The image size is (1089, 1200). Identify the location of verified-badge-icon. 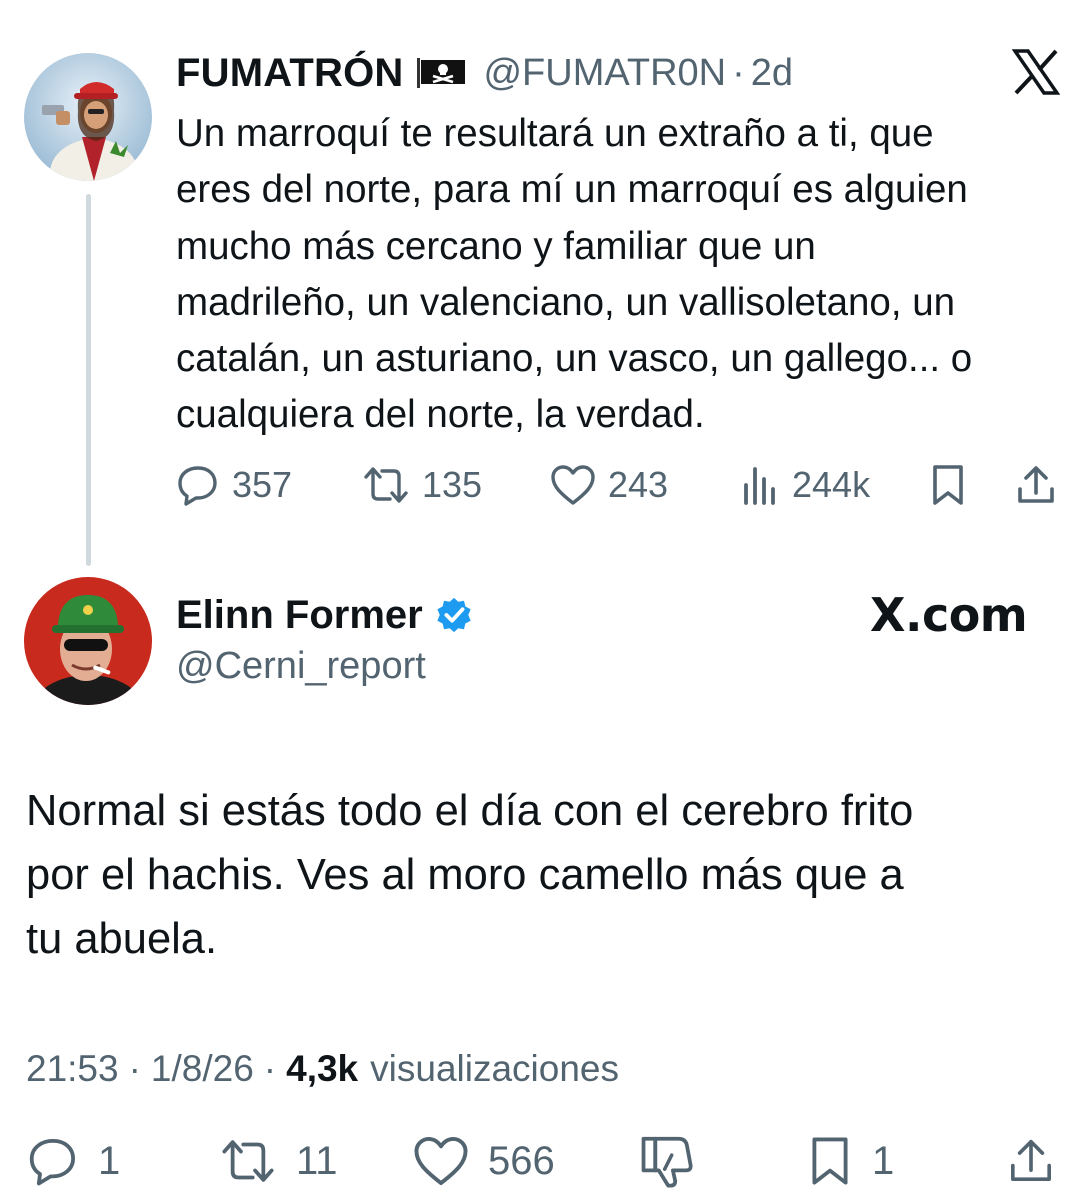
(454, 615).